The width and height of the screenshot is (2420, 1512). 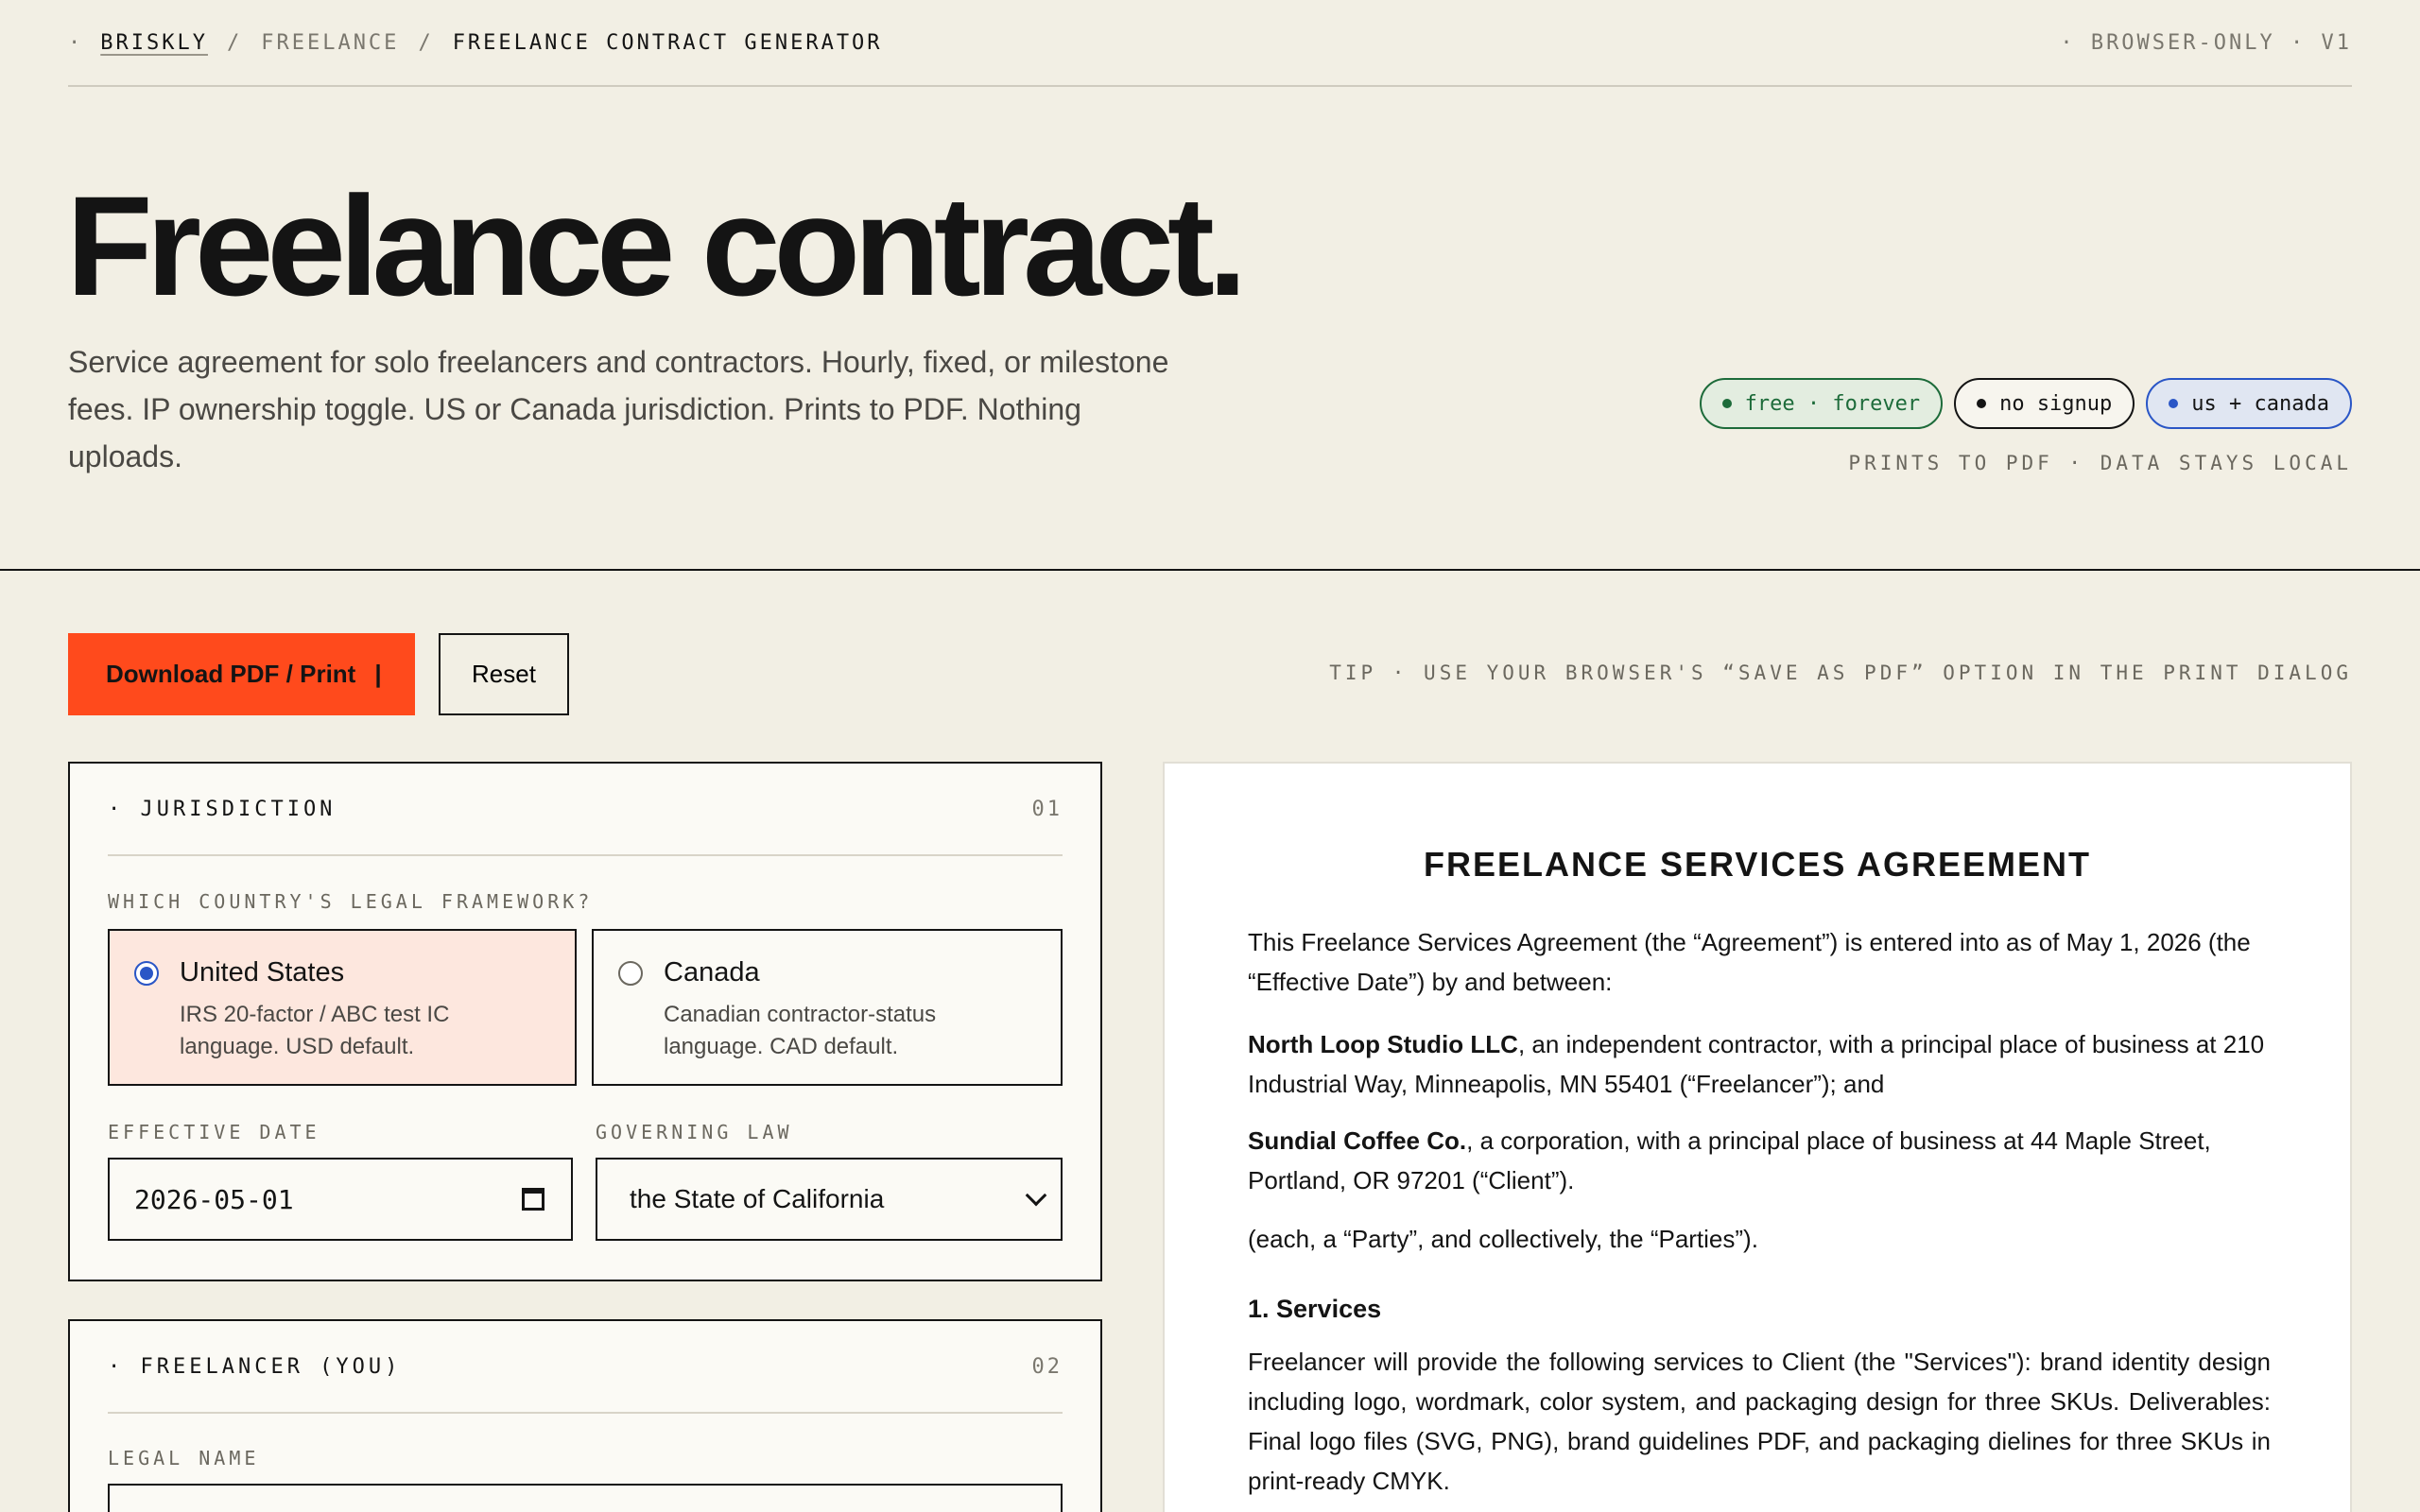 I want to click on breadcrumb-section-link: FREELANCE, so click(x=330, y=43).